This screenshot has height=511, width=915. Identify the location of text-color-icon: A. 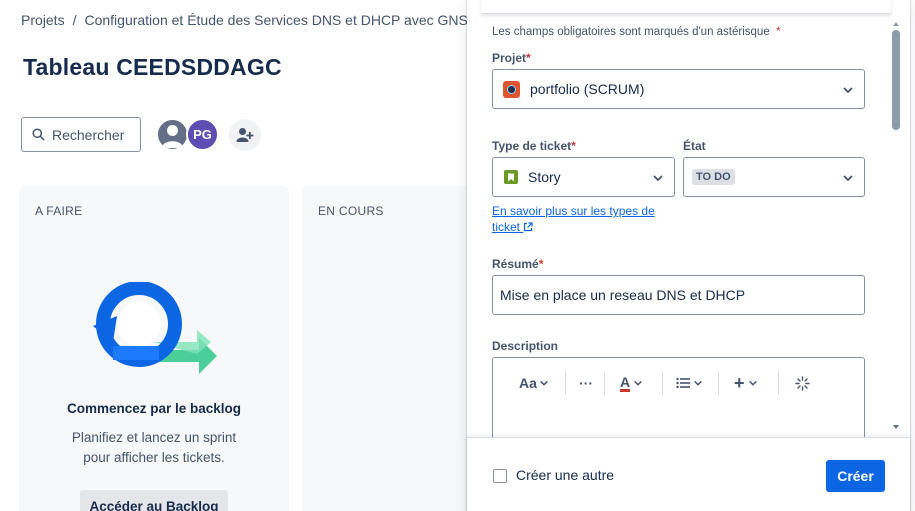
(625, 382).